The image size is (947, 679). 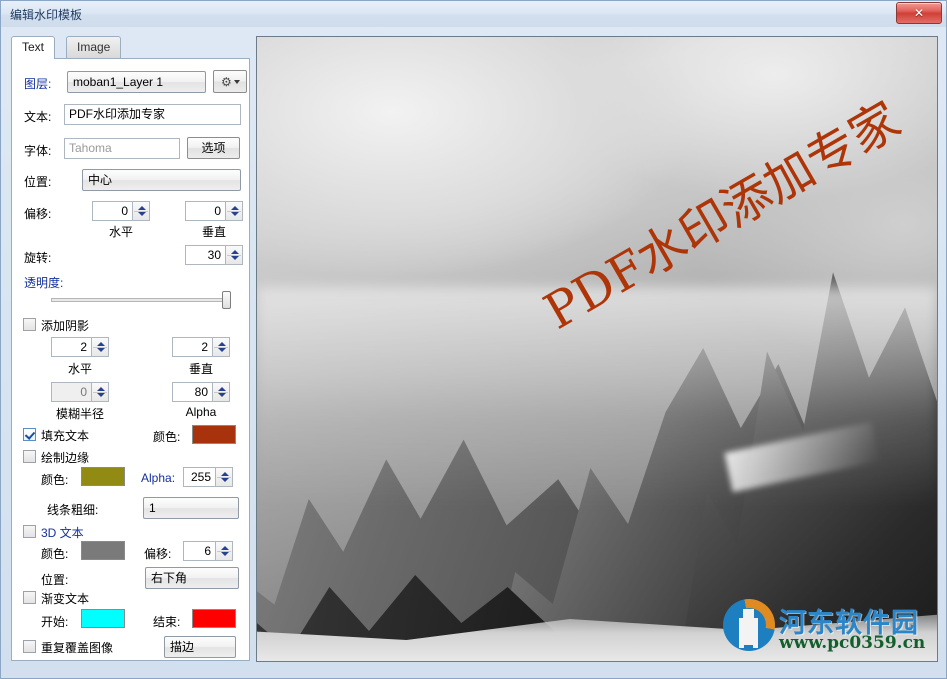 What do you see at coordinates (152, 114) in the screenshot?
I see `watermark-text-input: PDF水印添加专家` at bounding box center [152, 114].